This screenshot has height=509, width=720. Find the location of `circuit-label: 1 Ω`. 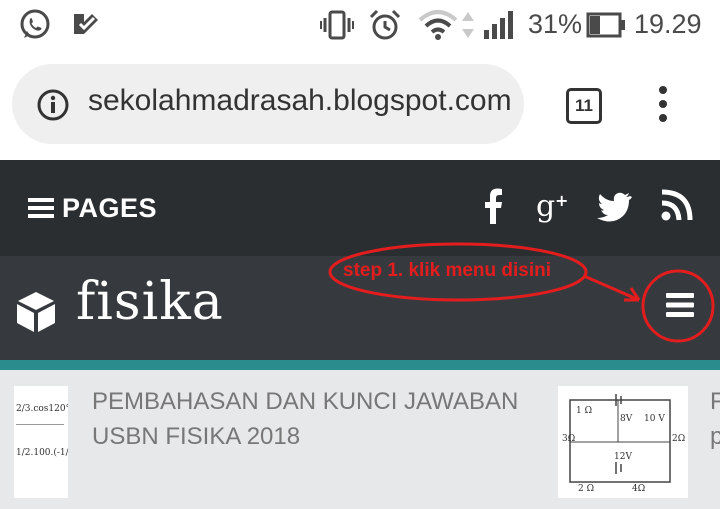

circuit-label: 1 Ω is located at coordinates (584, 411).